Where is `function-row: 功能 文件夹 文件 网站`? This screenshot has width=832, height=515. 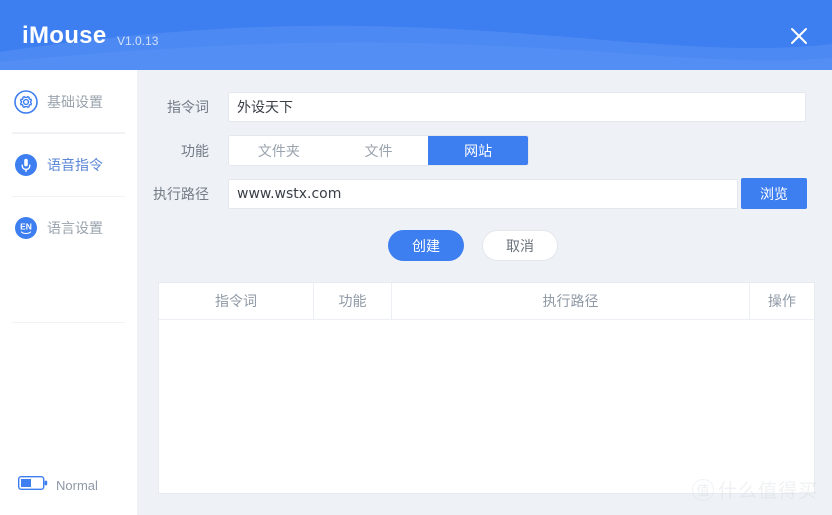
function-row: 功能 文件夹 文件 网站 is located at coordinates (333, 150).